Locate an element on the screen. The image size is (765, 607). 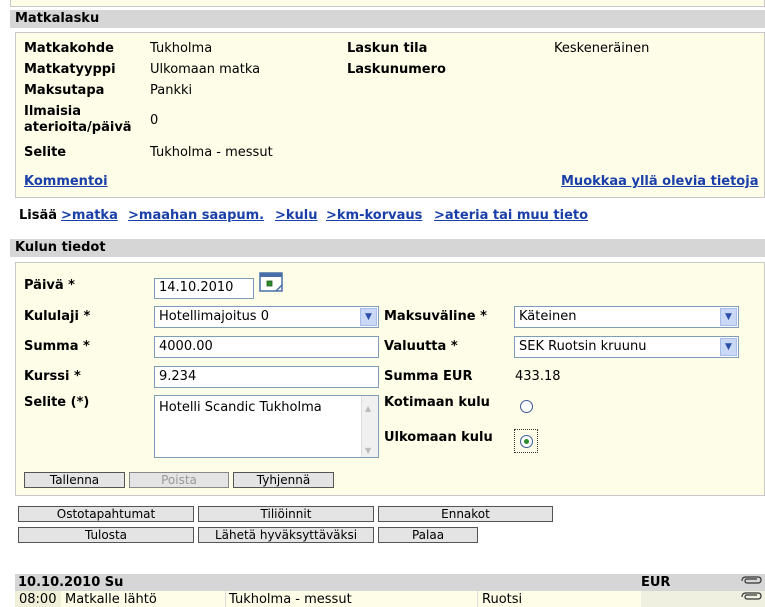
add-km-korvaus-link: >km-korvaus is located at coordinates (374, 215).